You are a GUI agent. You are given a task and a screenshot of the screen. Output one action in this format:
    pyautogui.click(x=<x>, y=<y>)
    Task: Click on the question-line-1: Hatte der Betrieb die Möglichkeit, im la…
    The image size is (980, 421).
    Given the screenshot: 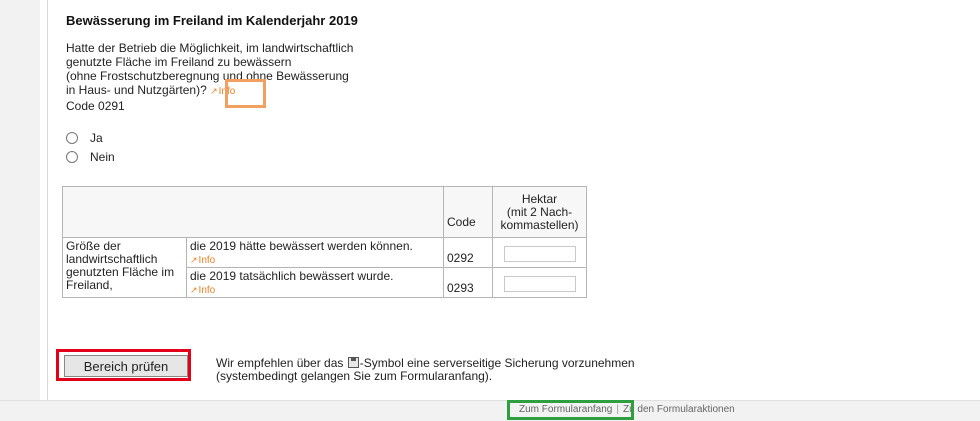 What is the action you would take?
    pyautogui.click(x=210, y=48)
    